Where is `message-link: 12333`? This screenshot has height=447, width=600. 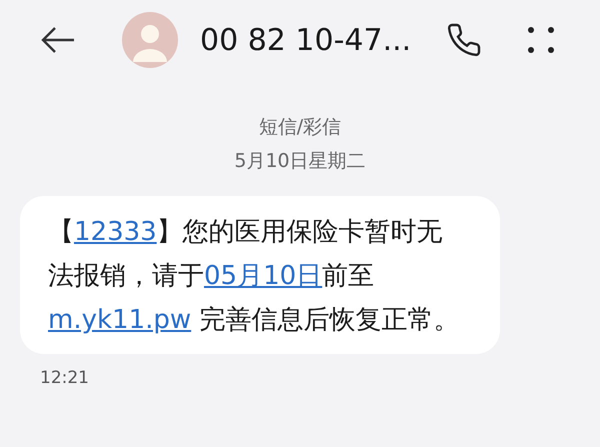
message-link: 12333 is located at coordinates (115, 232).